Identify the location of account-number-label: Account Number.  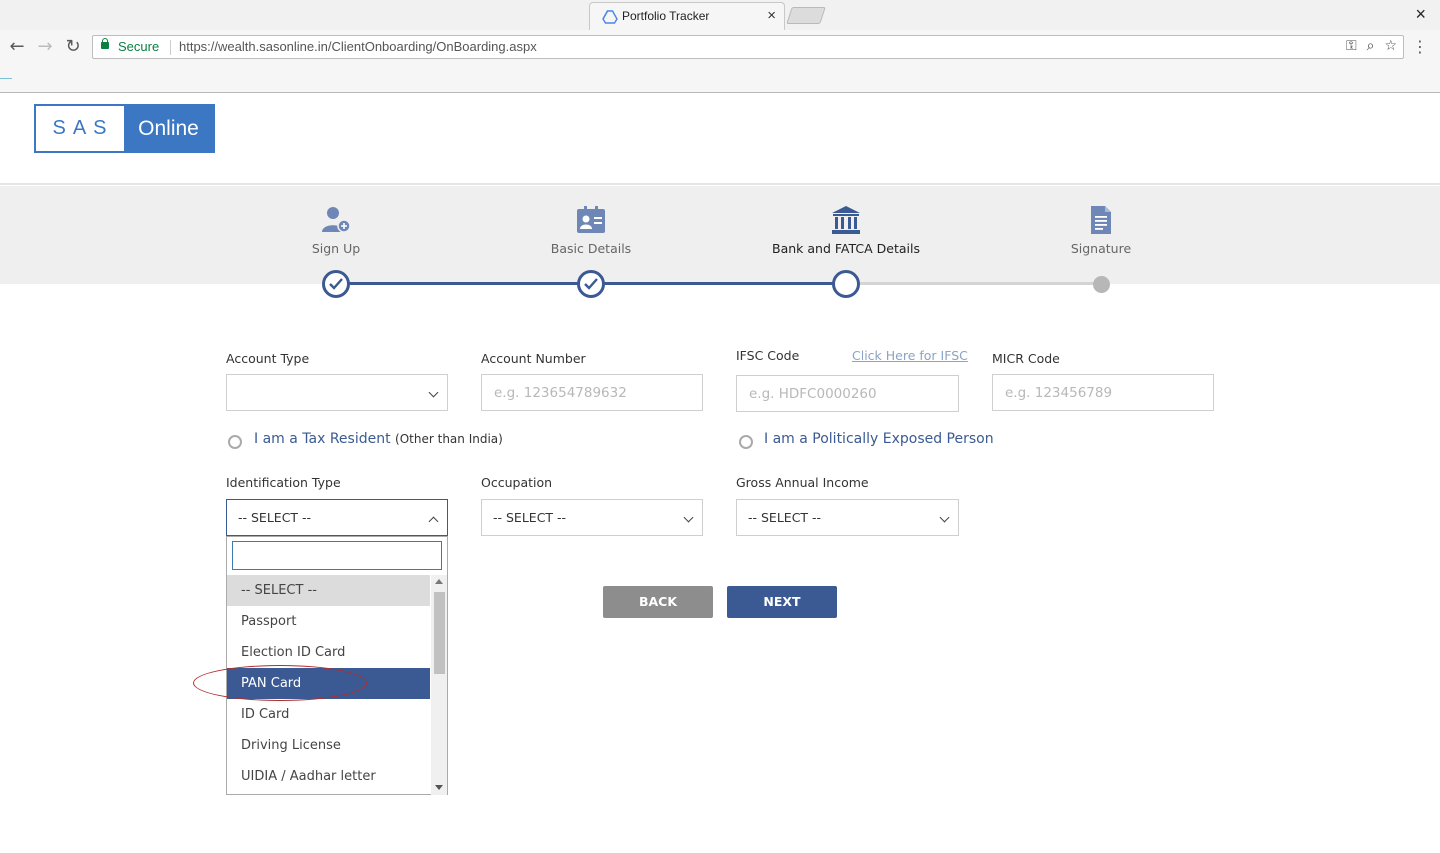
(533, 358).